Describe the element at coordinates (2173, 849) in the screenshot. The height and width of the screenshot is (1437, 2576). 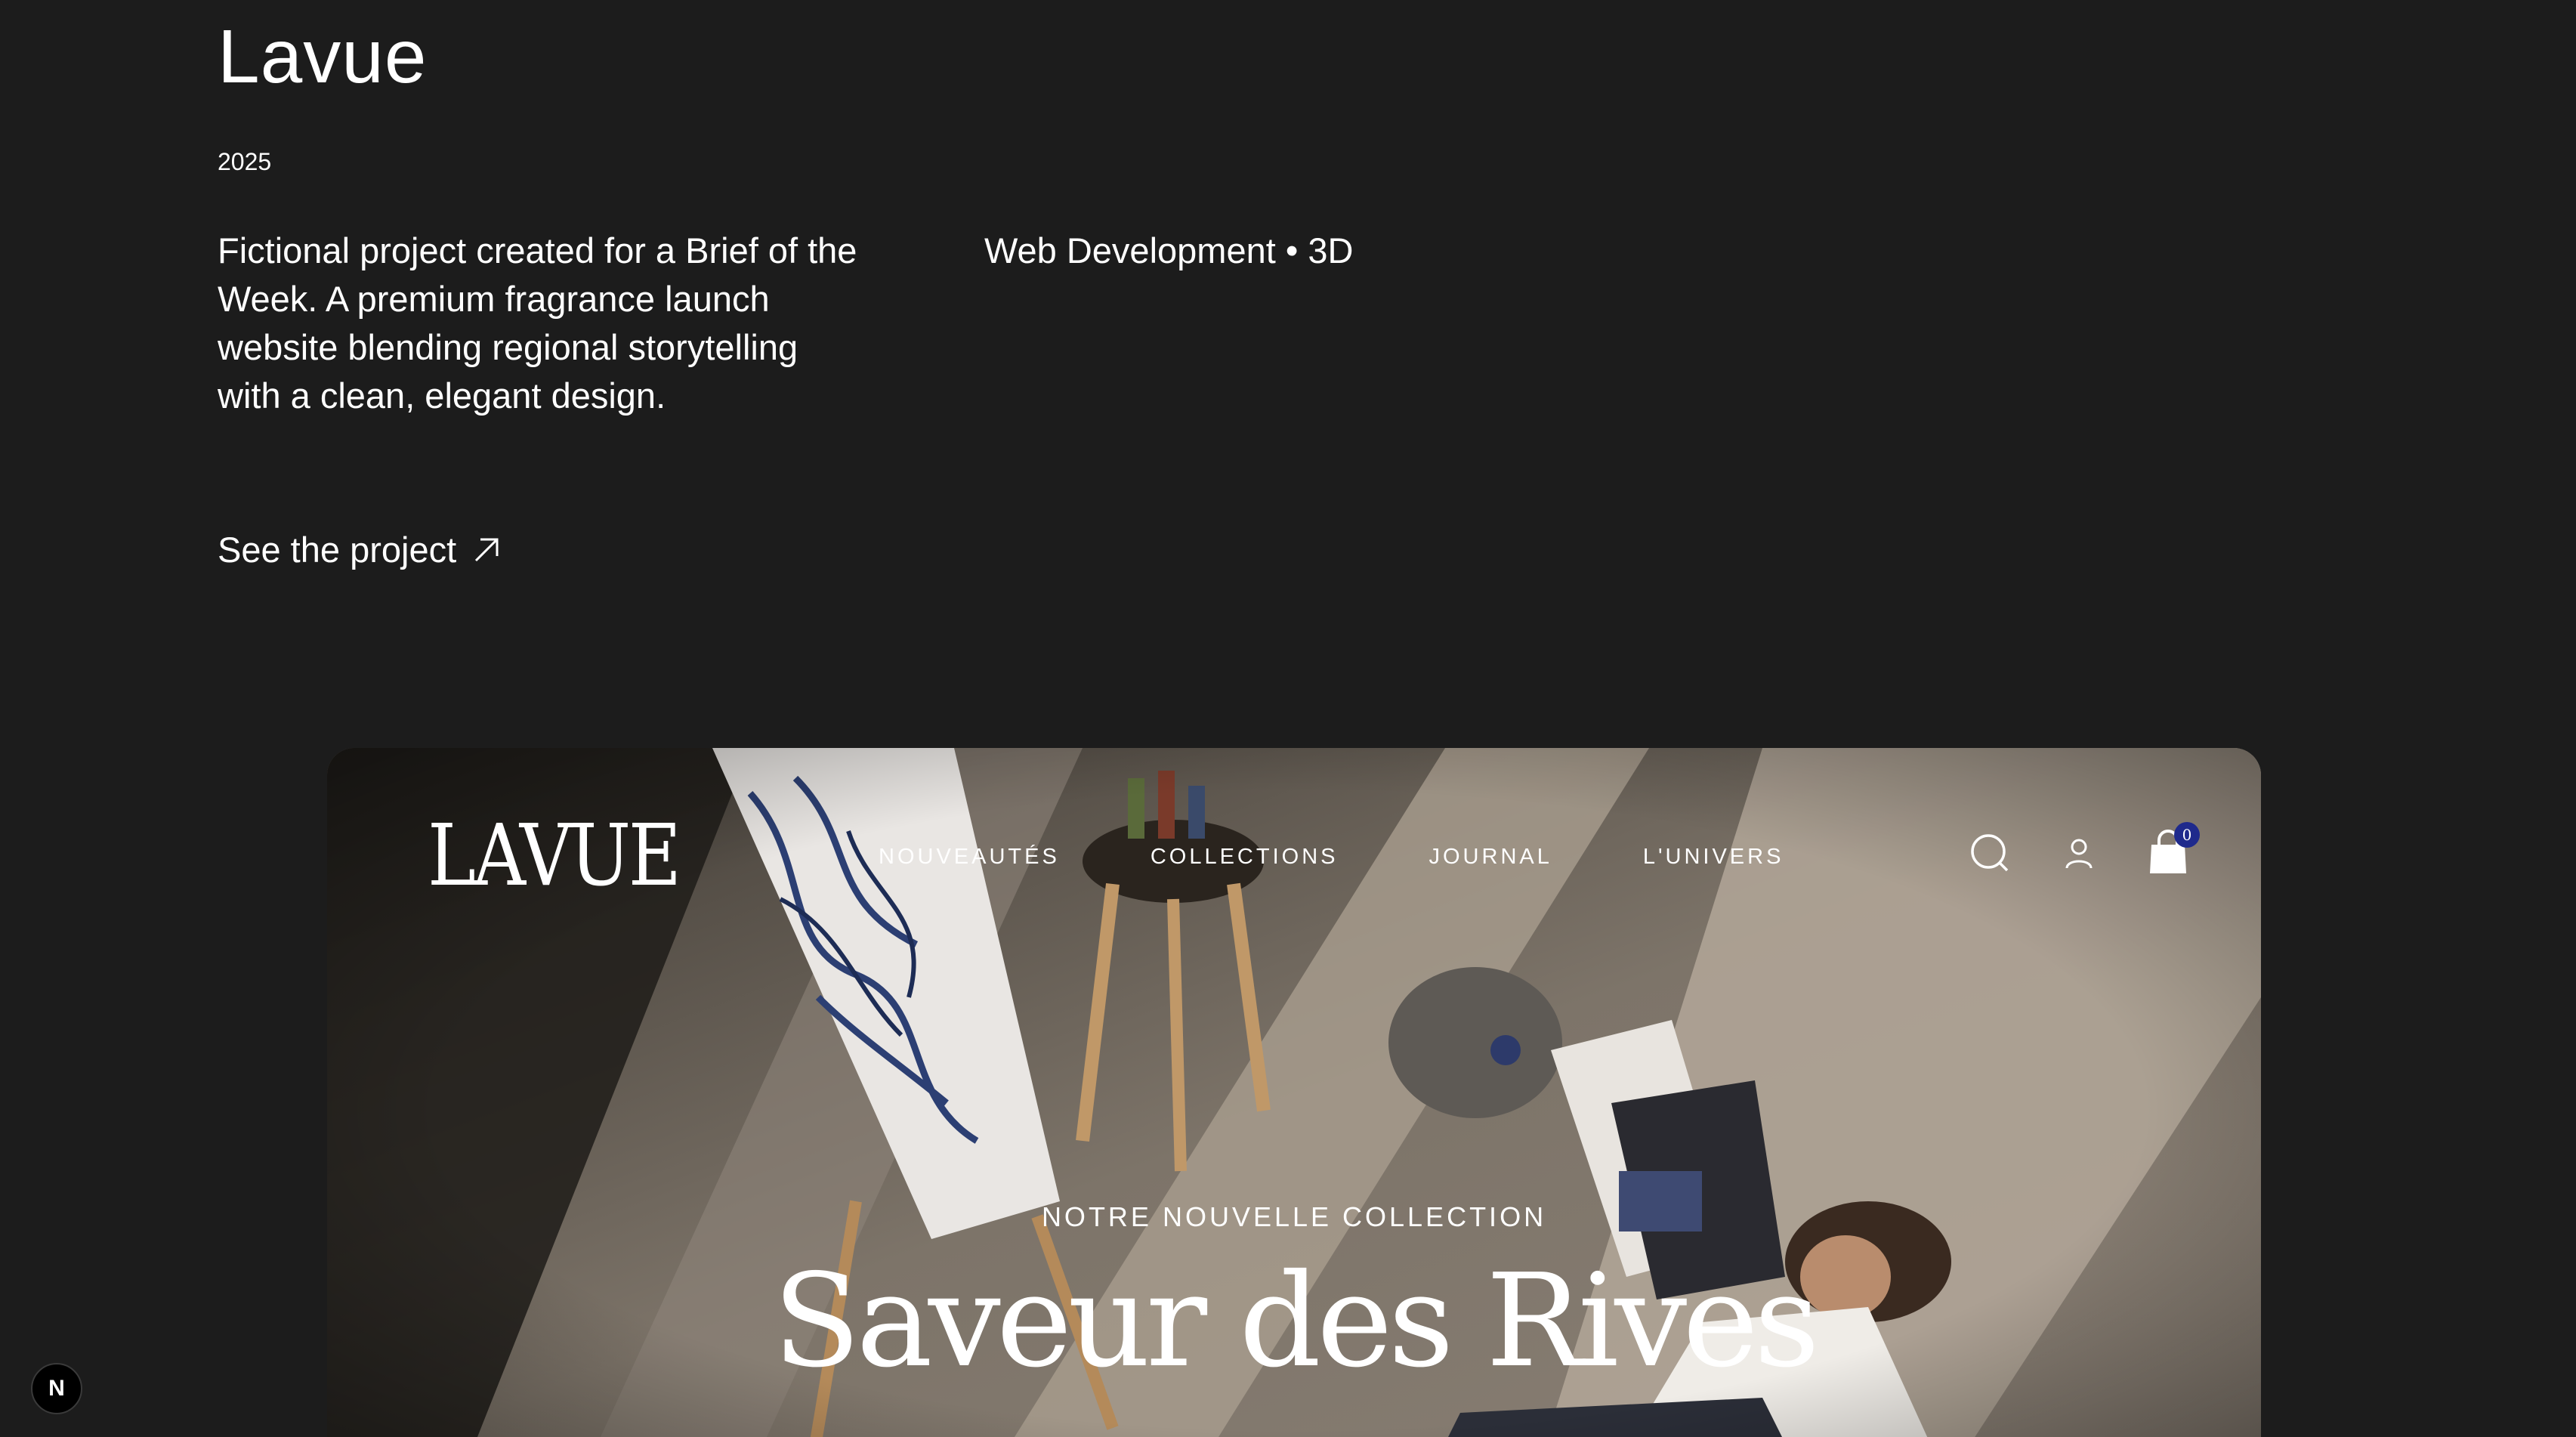
I see `shopping-bag-icon: 0` at that location.